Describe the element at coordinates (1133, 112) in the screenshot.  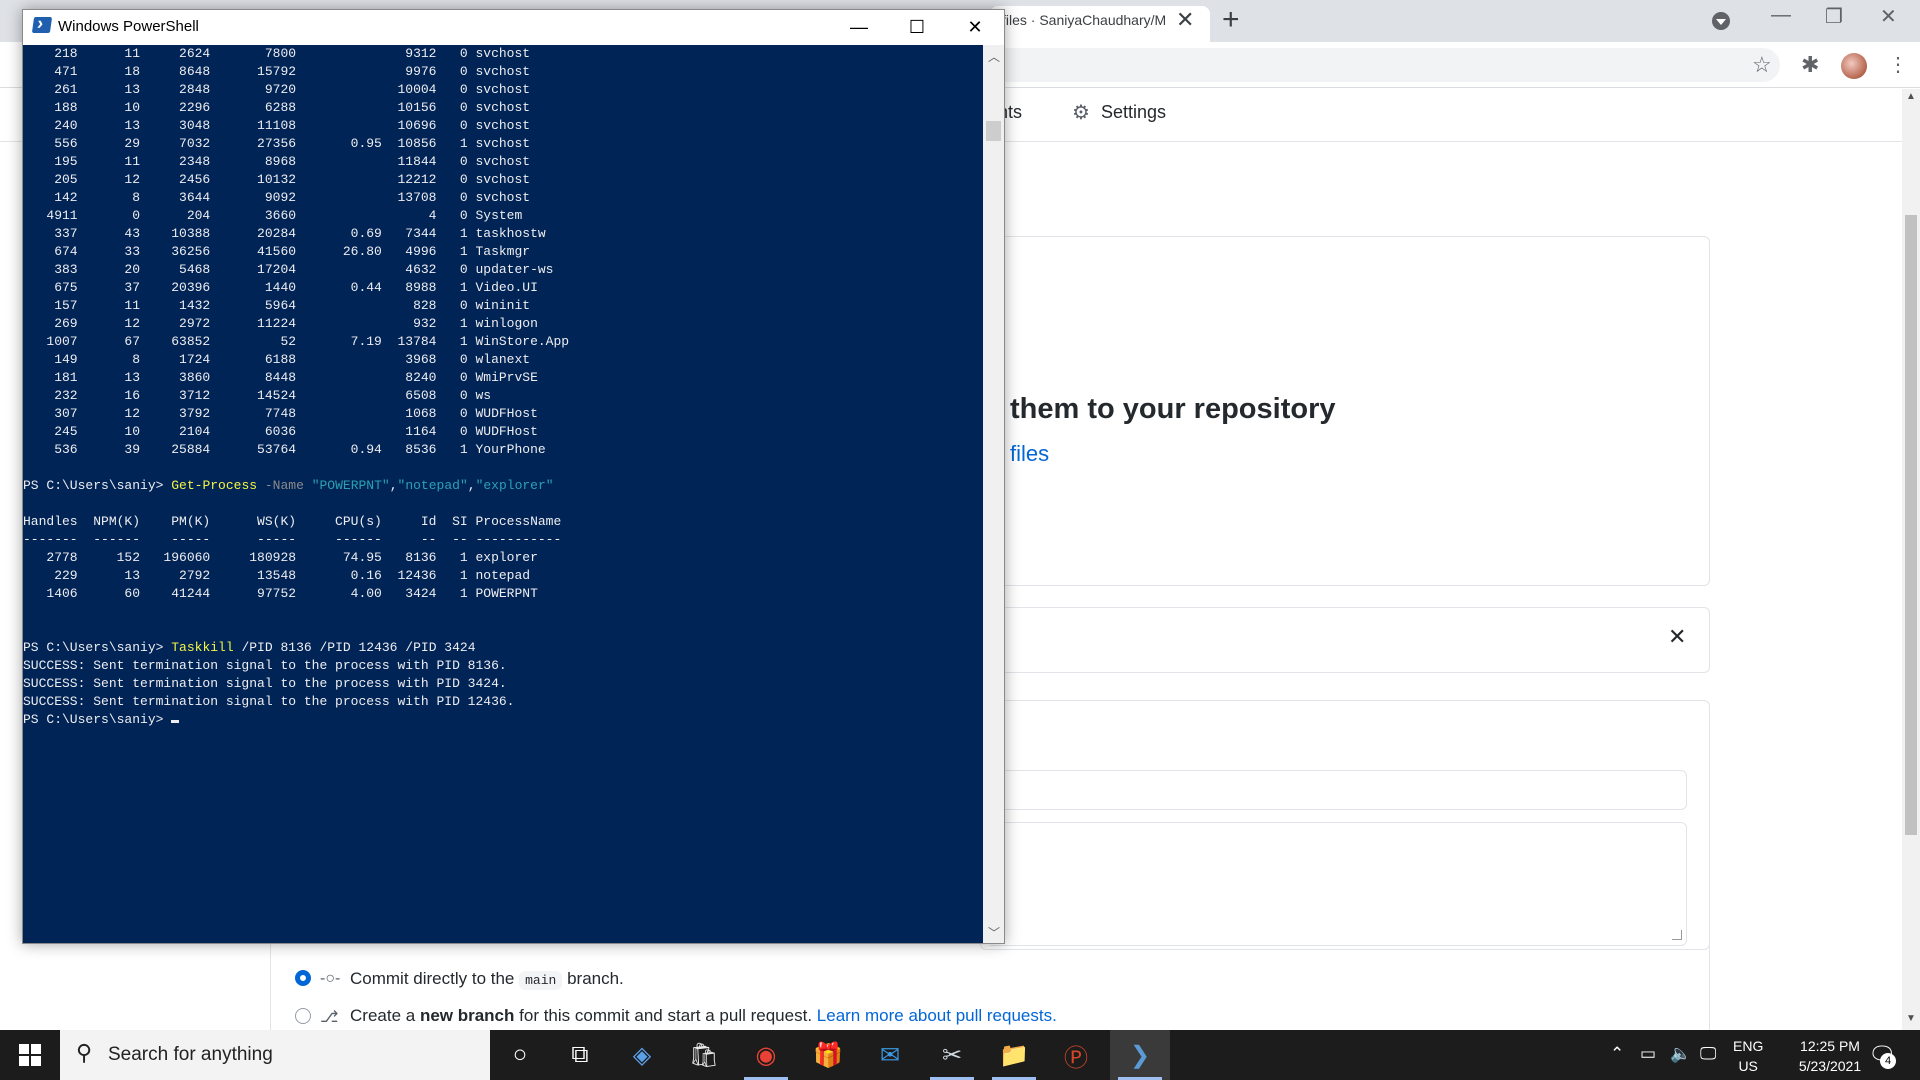
I see `tab-settings: Settings` at that location.